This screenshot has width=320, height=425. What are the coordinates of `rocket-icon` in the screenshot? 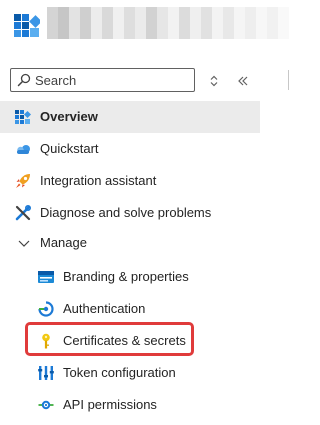 It's located at (23, 181).